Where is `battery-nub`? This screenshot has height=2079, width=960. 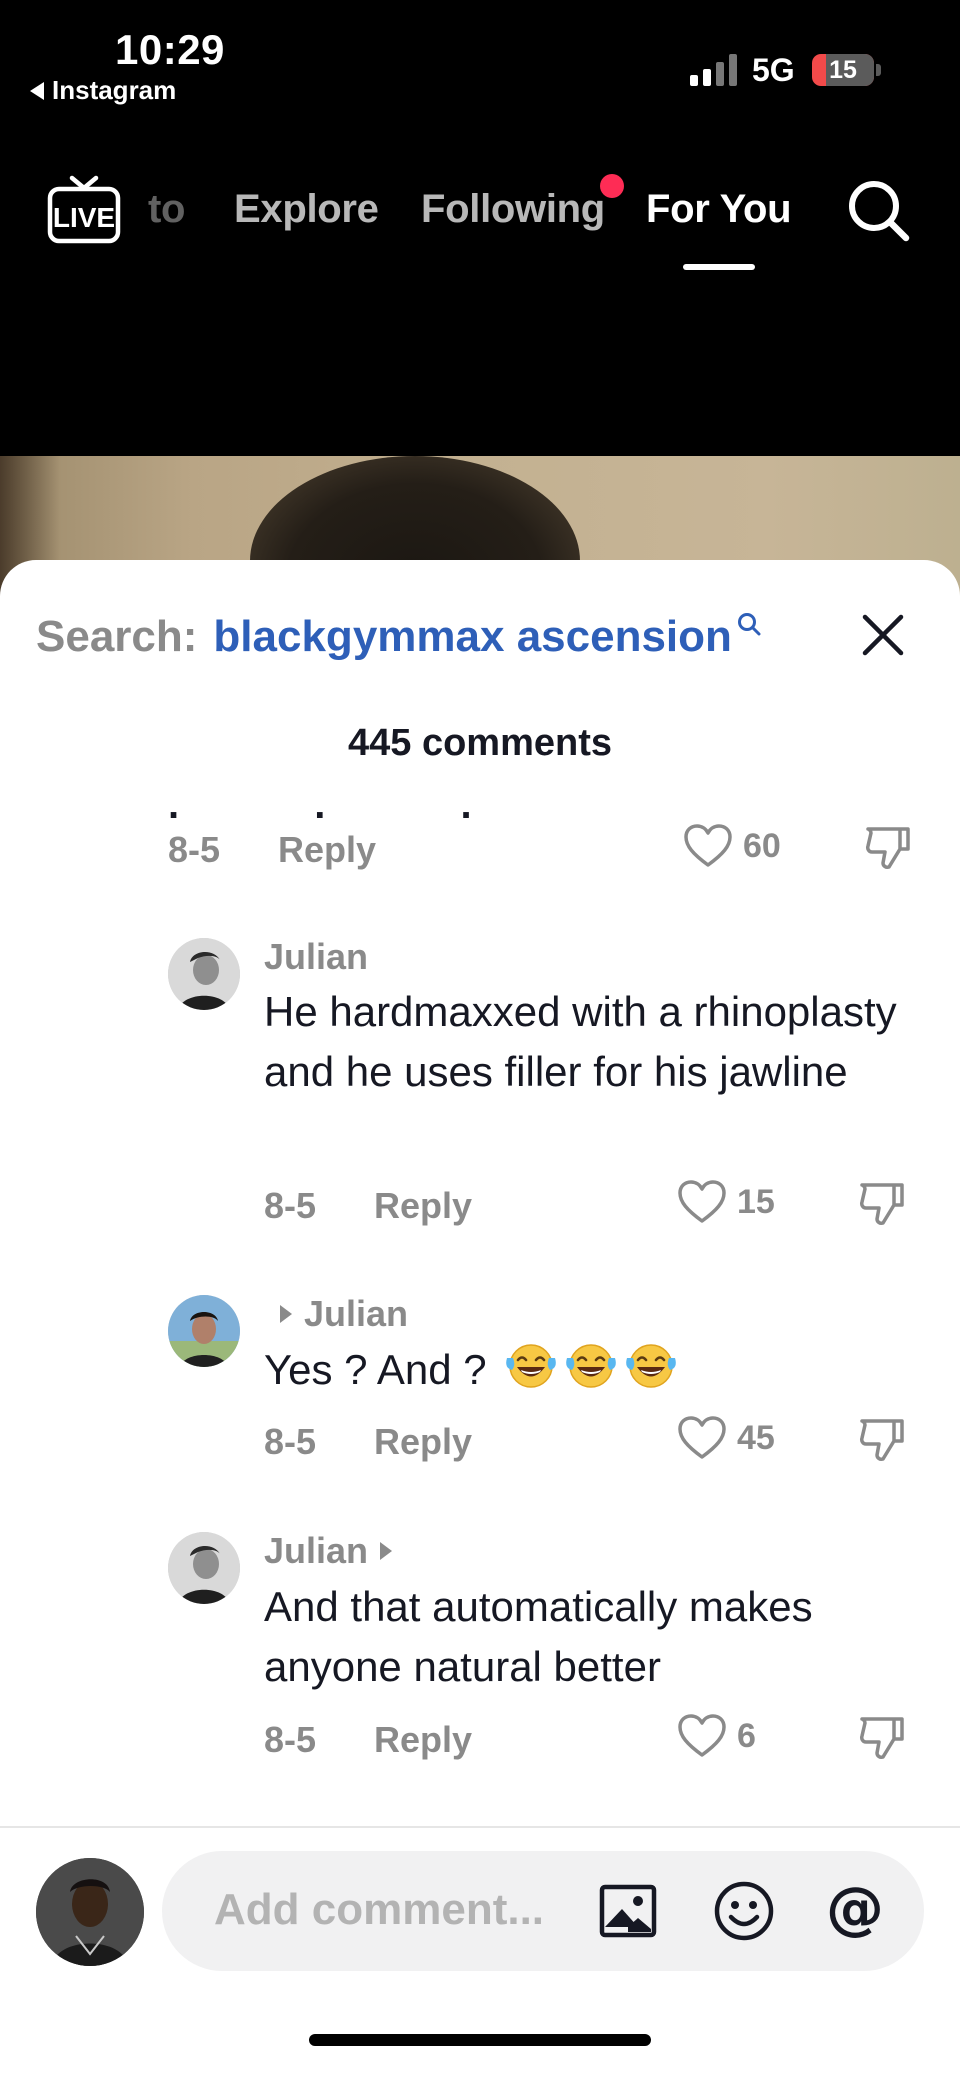
battery-nub is located at coordinates (878, 70).